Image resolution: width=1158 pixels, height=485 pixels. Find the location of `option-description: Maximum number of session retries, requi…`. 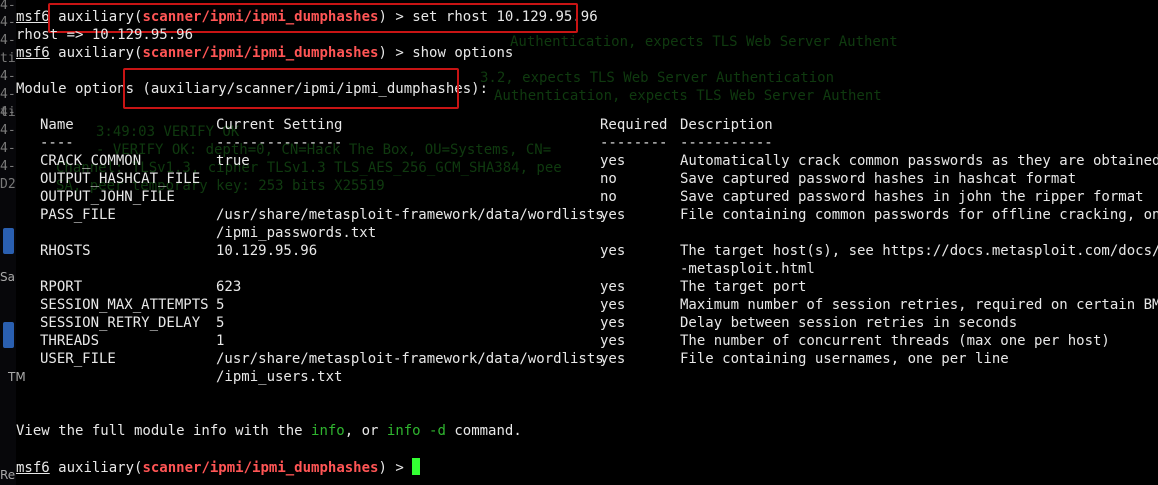

option-description: Maximum number of session retries, requi… is located at coordinates (919, 305).